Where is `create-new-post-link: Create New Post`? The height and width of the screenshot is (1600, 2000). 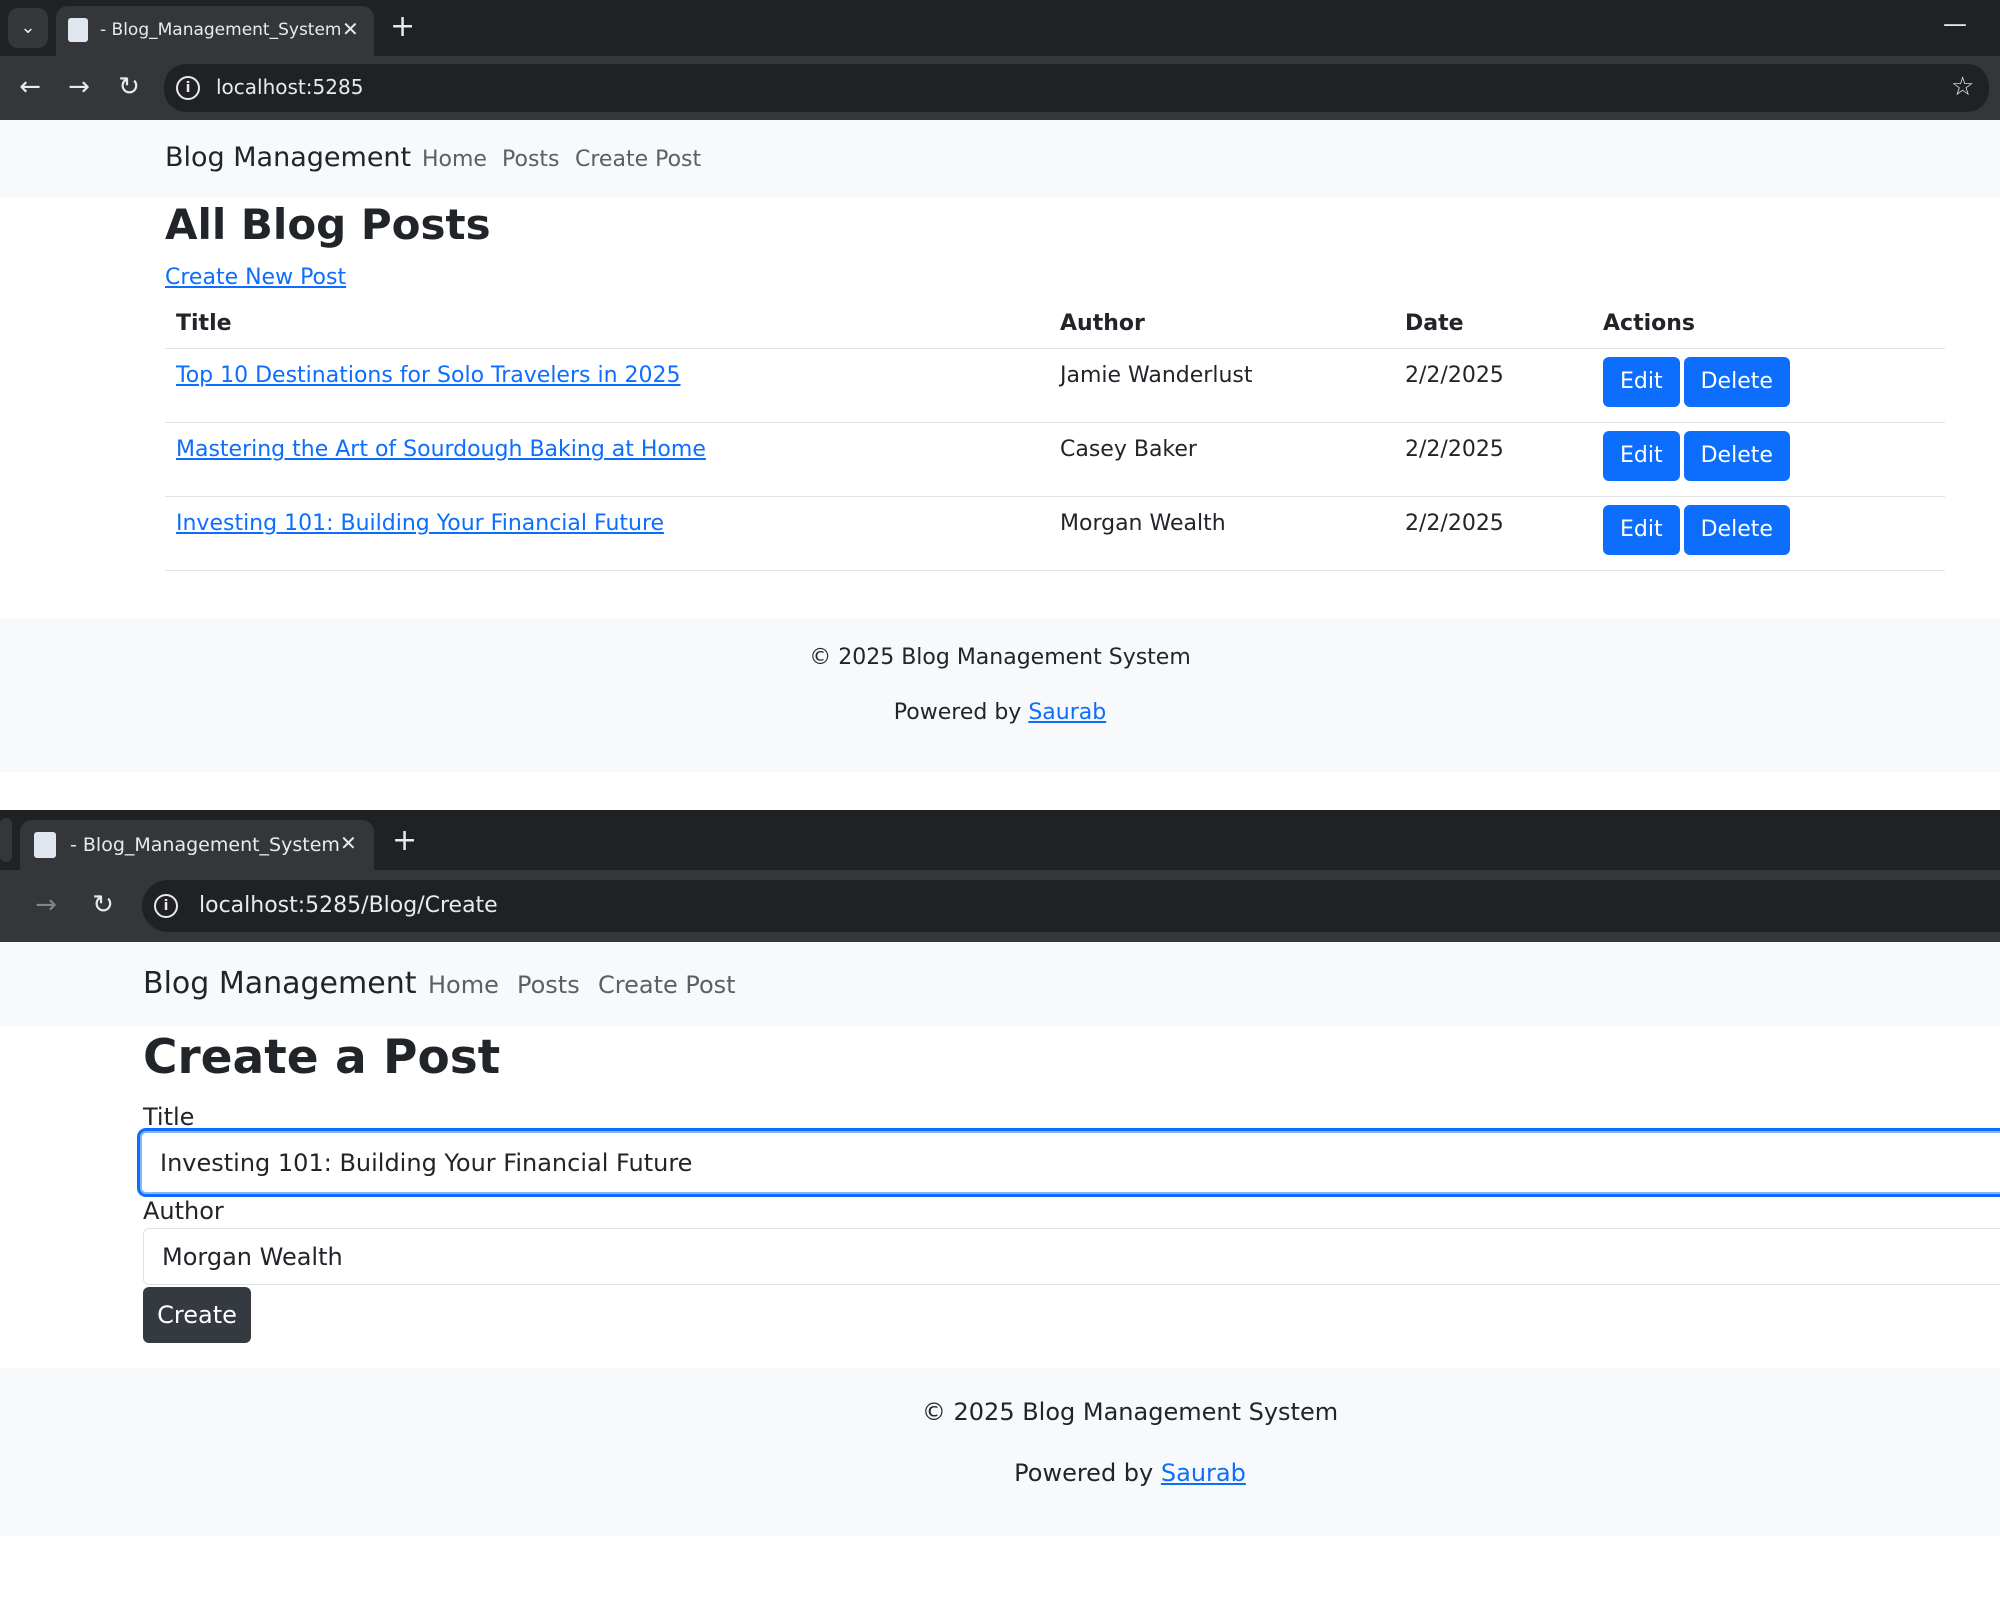
create-new-post-link: Create New Post is located at coordinates (255, 277).